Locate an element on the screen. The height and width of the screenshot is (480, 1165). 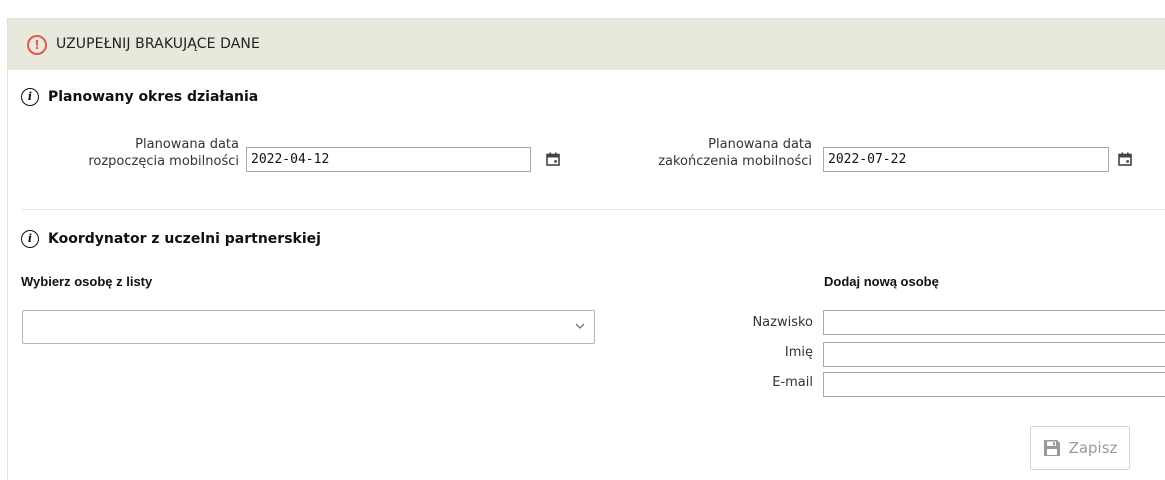
end-date-label: Planowana data zakończenia mobilności is located at coordinates (716, 153).